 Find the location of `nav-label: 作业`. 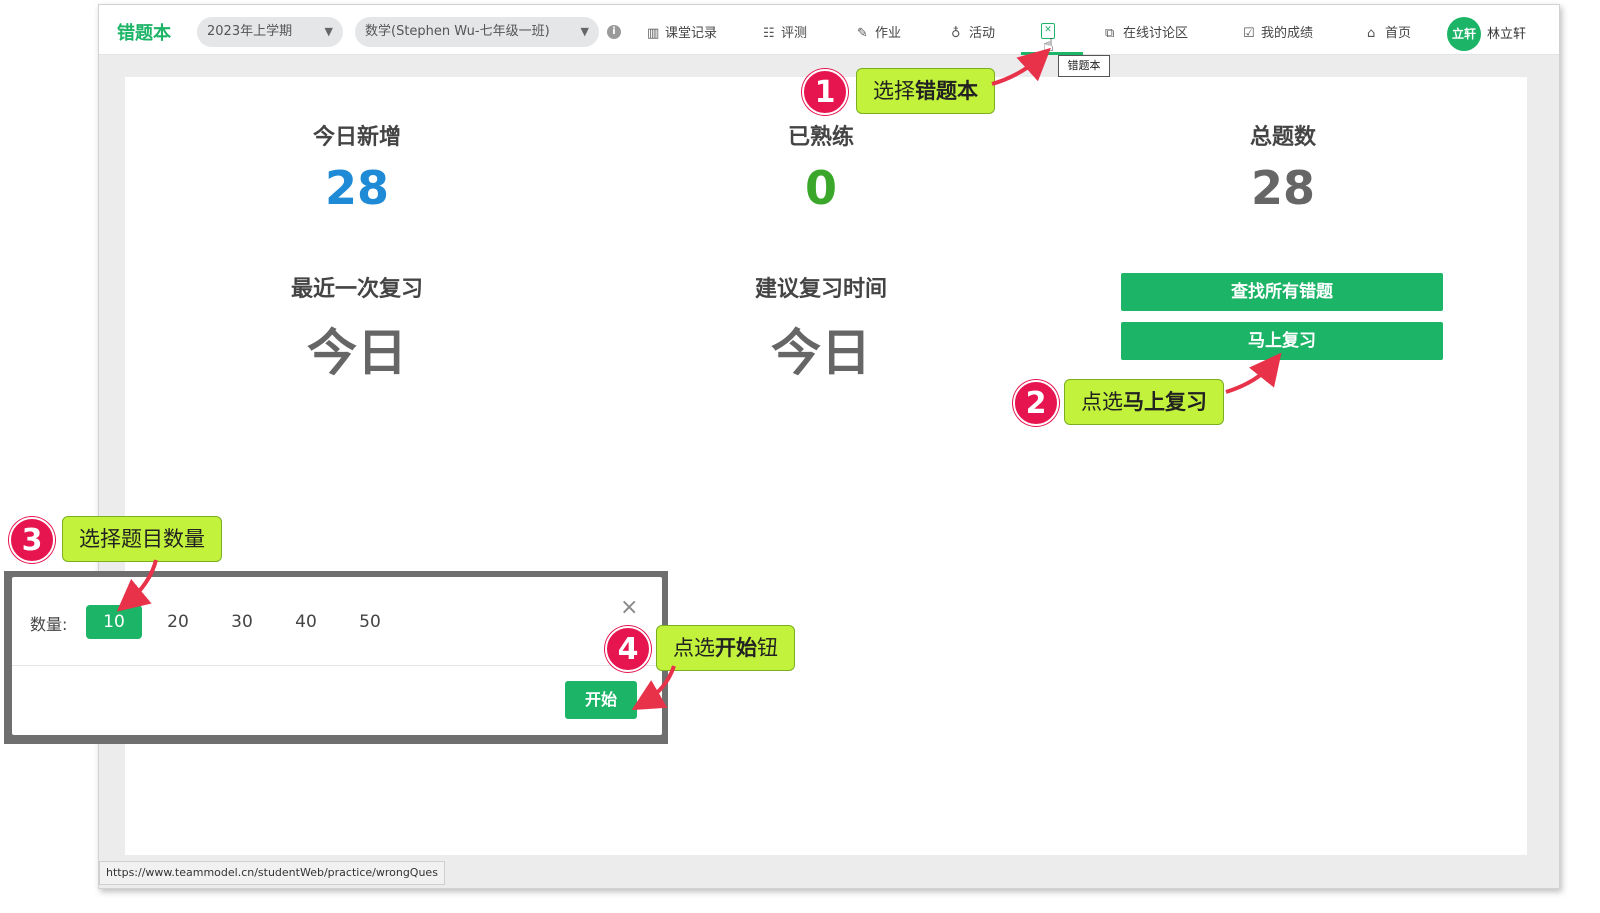

nav-label: 作业 is located at coordinates (888, 33).